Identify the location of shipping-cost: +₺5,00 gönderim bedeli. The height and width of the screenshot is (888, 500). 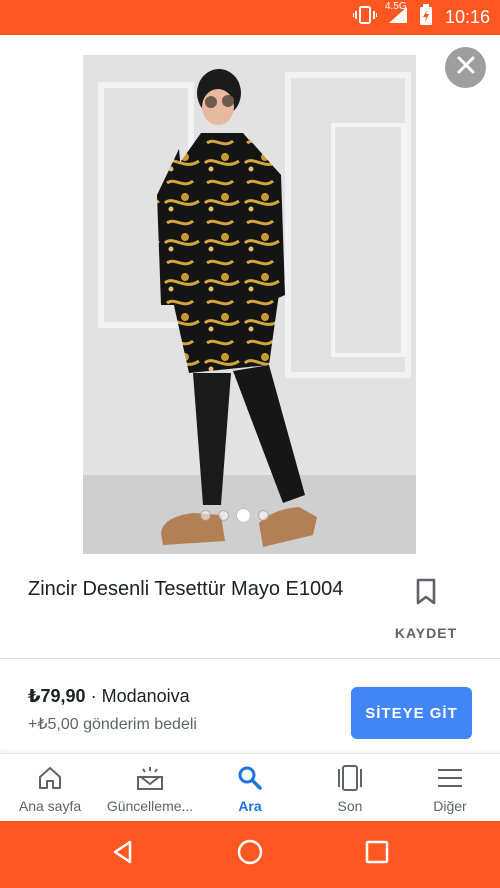
(112, 724).